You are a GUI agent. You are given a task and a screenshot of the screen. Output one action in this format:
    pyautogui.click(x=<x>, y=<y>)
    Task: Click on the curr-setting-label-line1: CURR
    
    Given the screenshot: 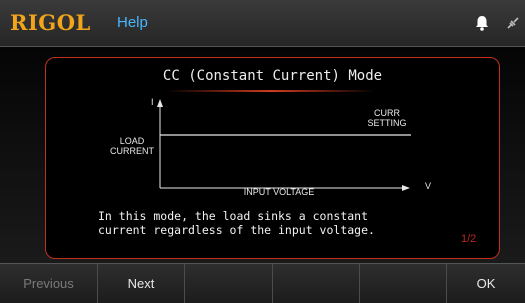 What is the action you would take?
    pyautogui.click(x=387, y=113)
    